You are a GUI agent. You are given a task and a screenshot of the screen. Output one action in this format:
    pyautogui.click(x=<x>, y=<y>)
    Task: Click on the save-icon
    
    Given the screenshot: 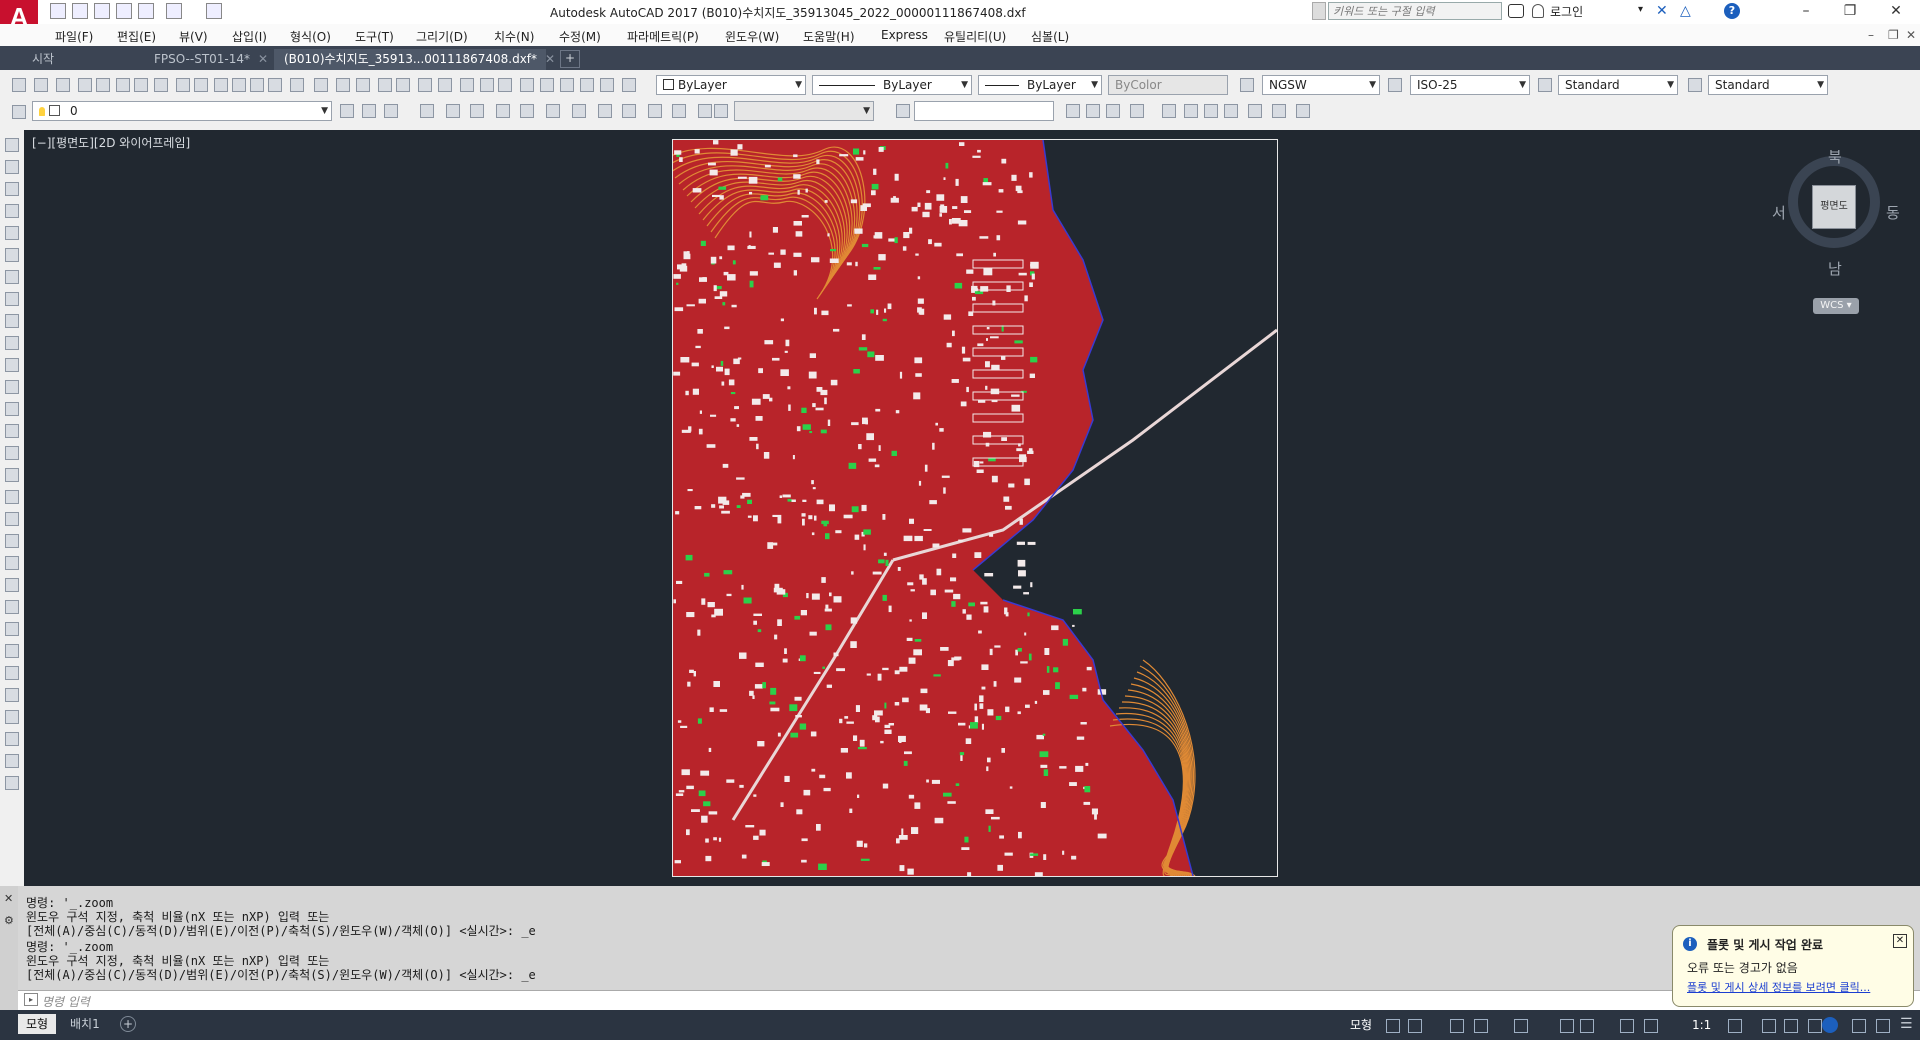 What is the action you would take?
    pyautogui.click(x=102, y=11)
    